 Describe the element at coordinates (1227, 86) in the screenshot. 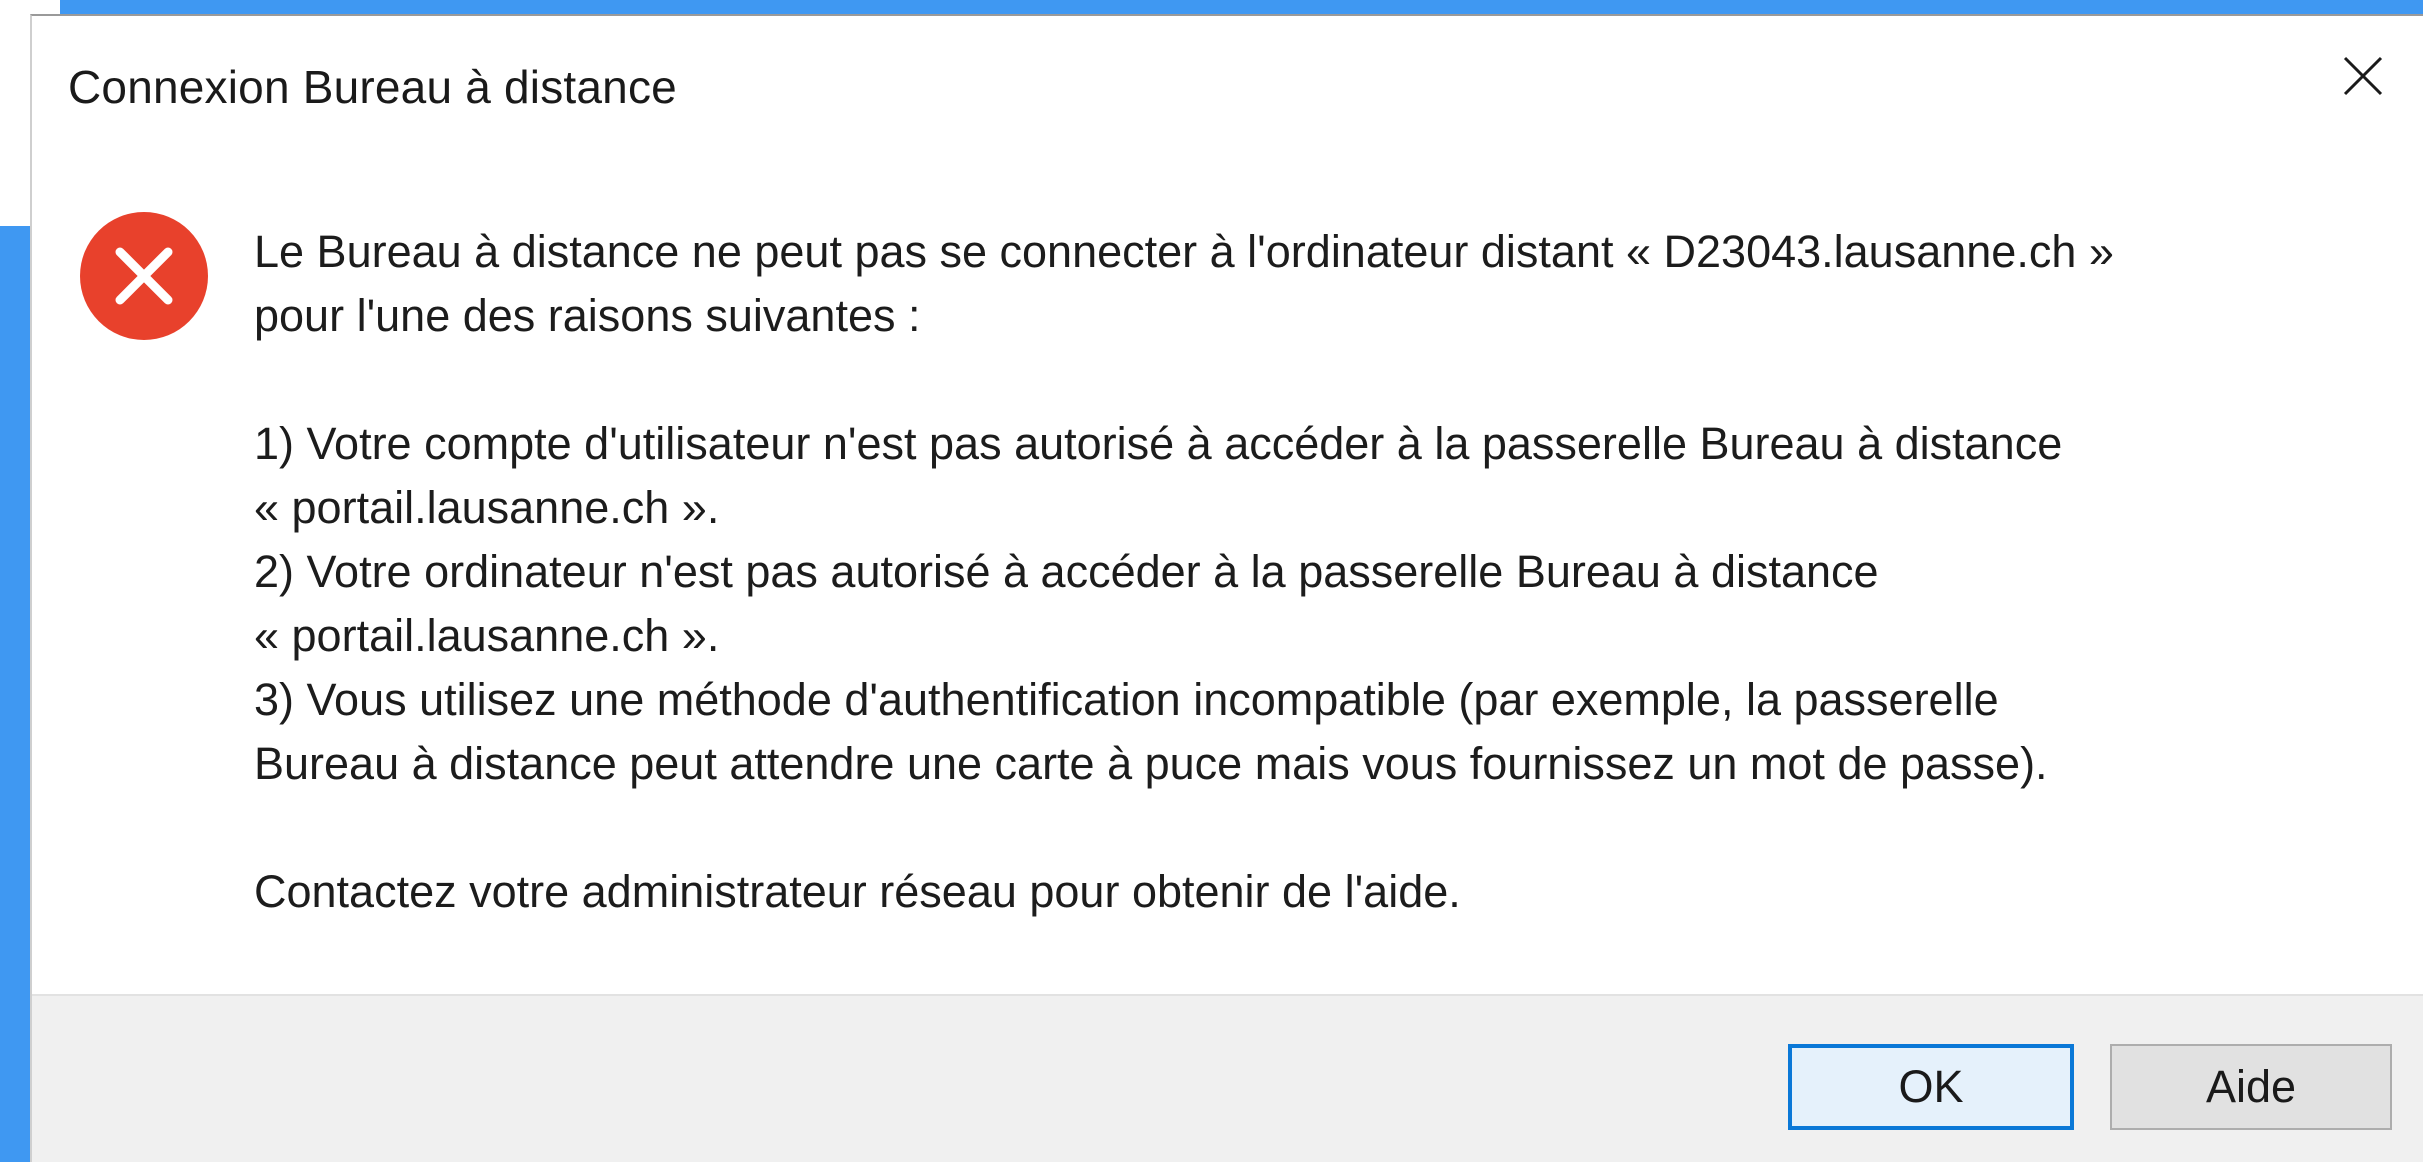

I see `title-bar: Connexion Bureau à distance` at that location.